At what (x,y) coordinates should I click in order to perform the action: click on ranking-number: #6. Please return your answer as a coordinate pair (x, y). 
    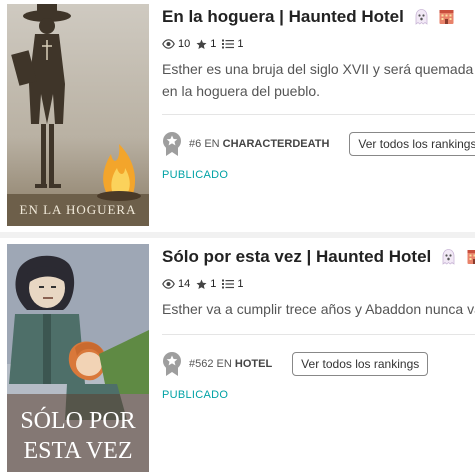
    Looking at the image, I should click on (195, 144).